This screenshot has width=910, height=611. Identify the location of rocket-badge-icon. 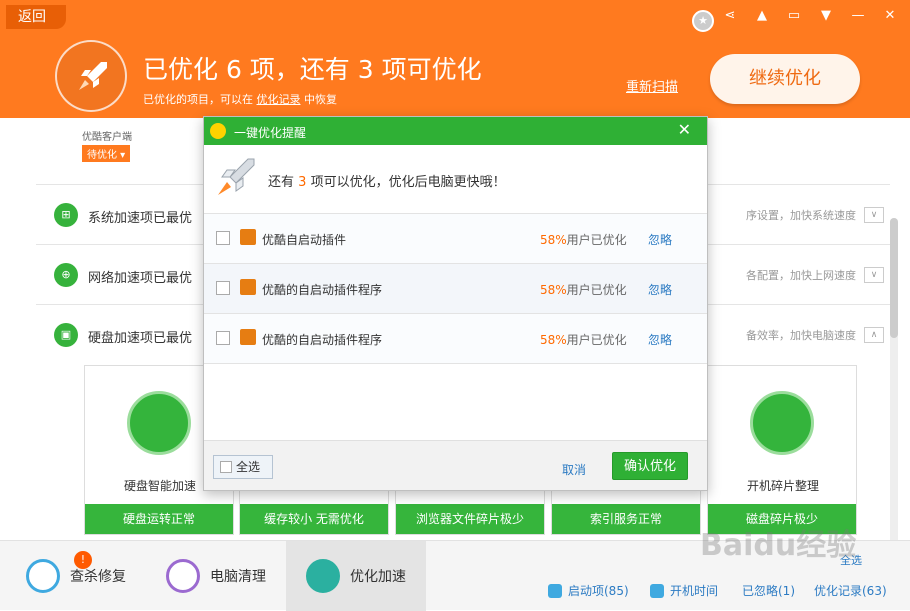
(91, 76).